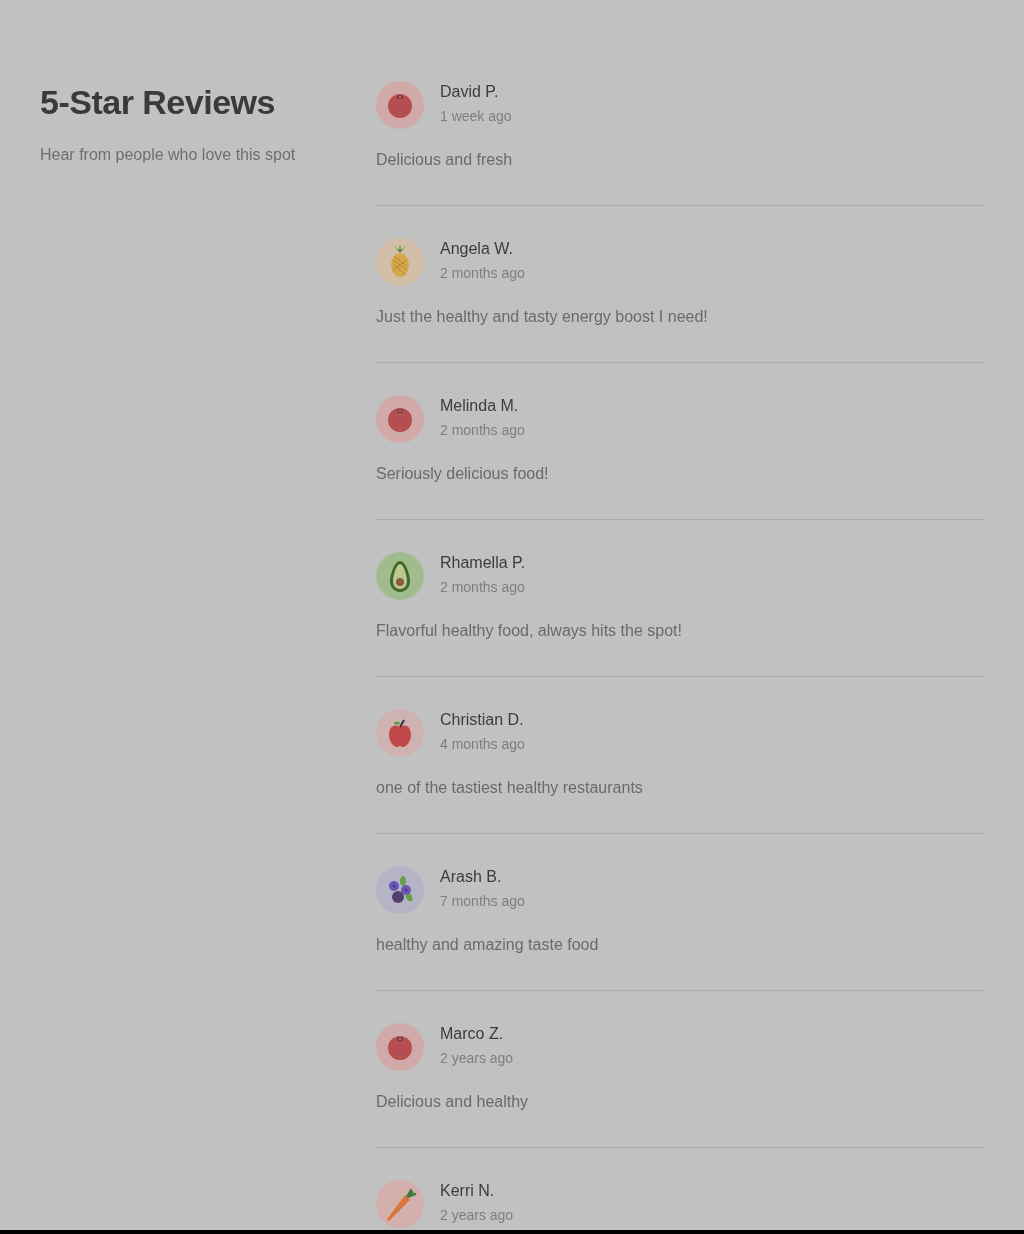 The image size is (1024, 1234). I want to click on review-text: Delicious and healthy, so click(453, 1102).